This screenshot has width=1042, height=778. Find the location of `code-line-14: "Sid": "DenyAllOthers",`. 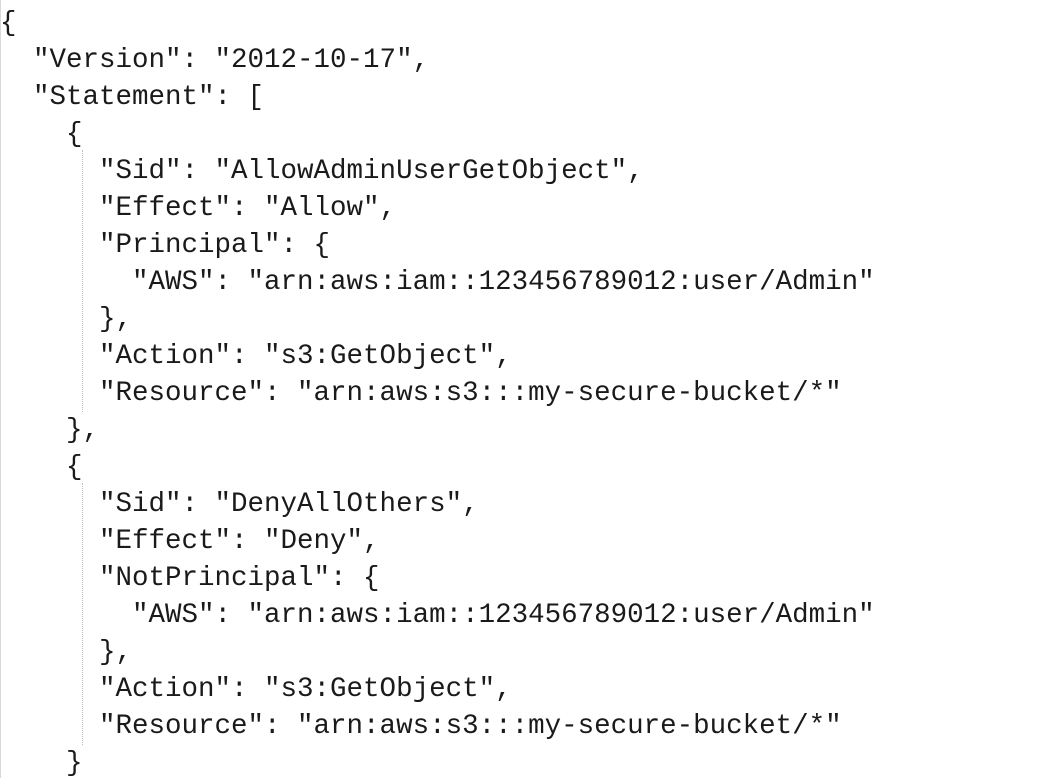

code-line-14: "Sid": "DenyAllOthers", is located at coordinates (239, 504).